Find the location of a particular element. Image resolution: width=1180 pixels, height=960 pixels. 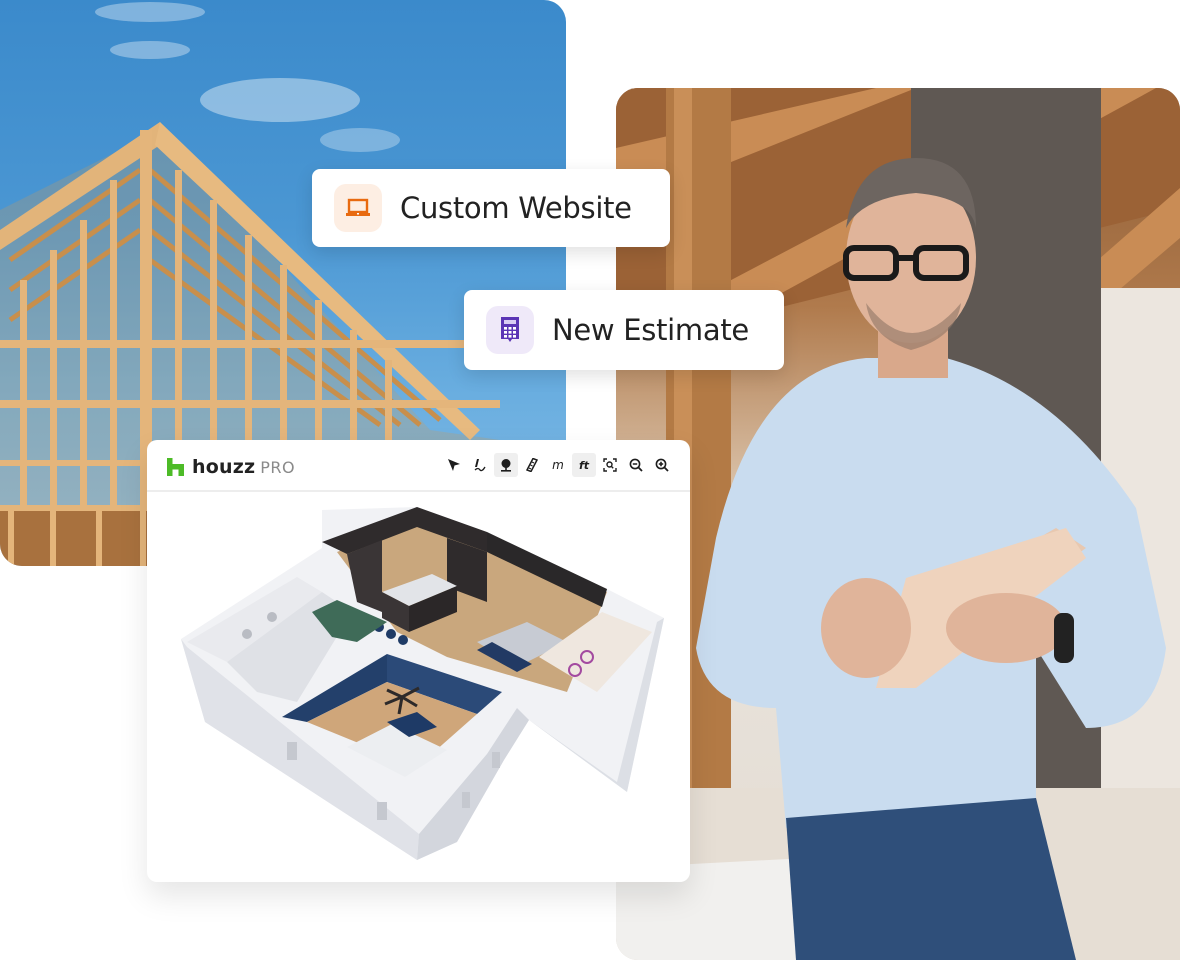

floorplan-toolbar: m ft is located at coordinates (558, 465).